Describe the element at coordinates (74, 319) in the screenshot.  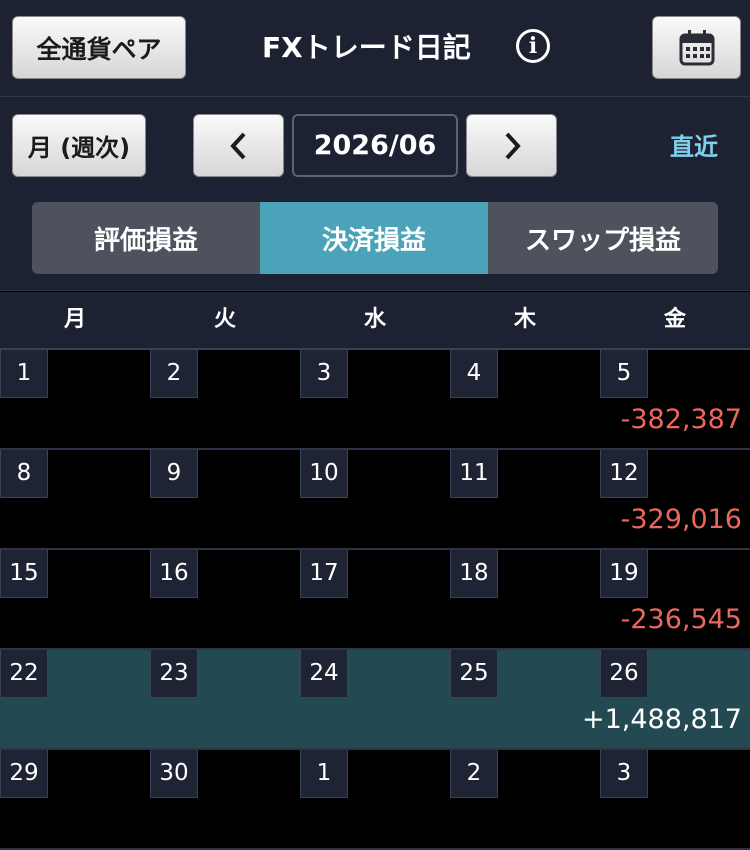
I see `weekday-label: 月` at that location.